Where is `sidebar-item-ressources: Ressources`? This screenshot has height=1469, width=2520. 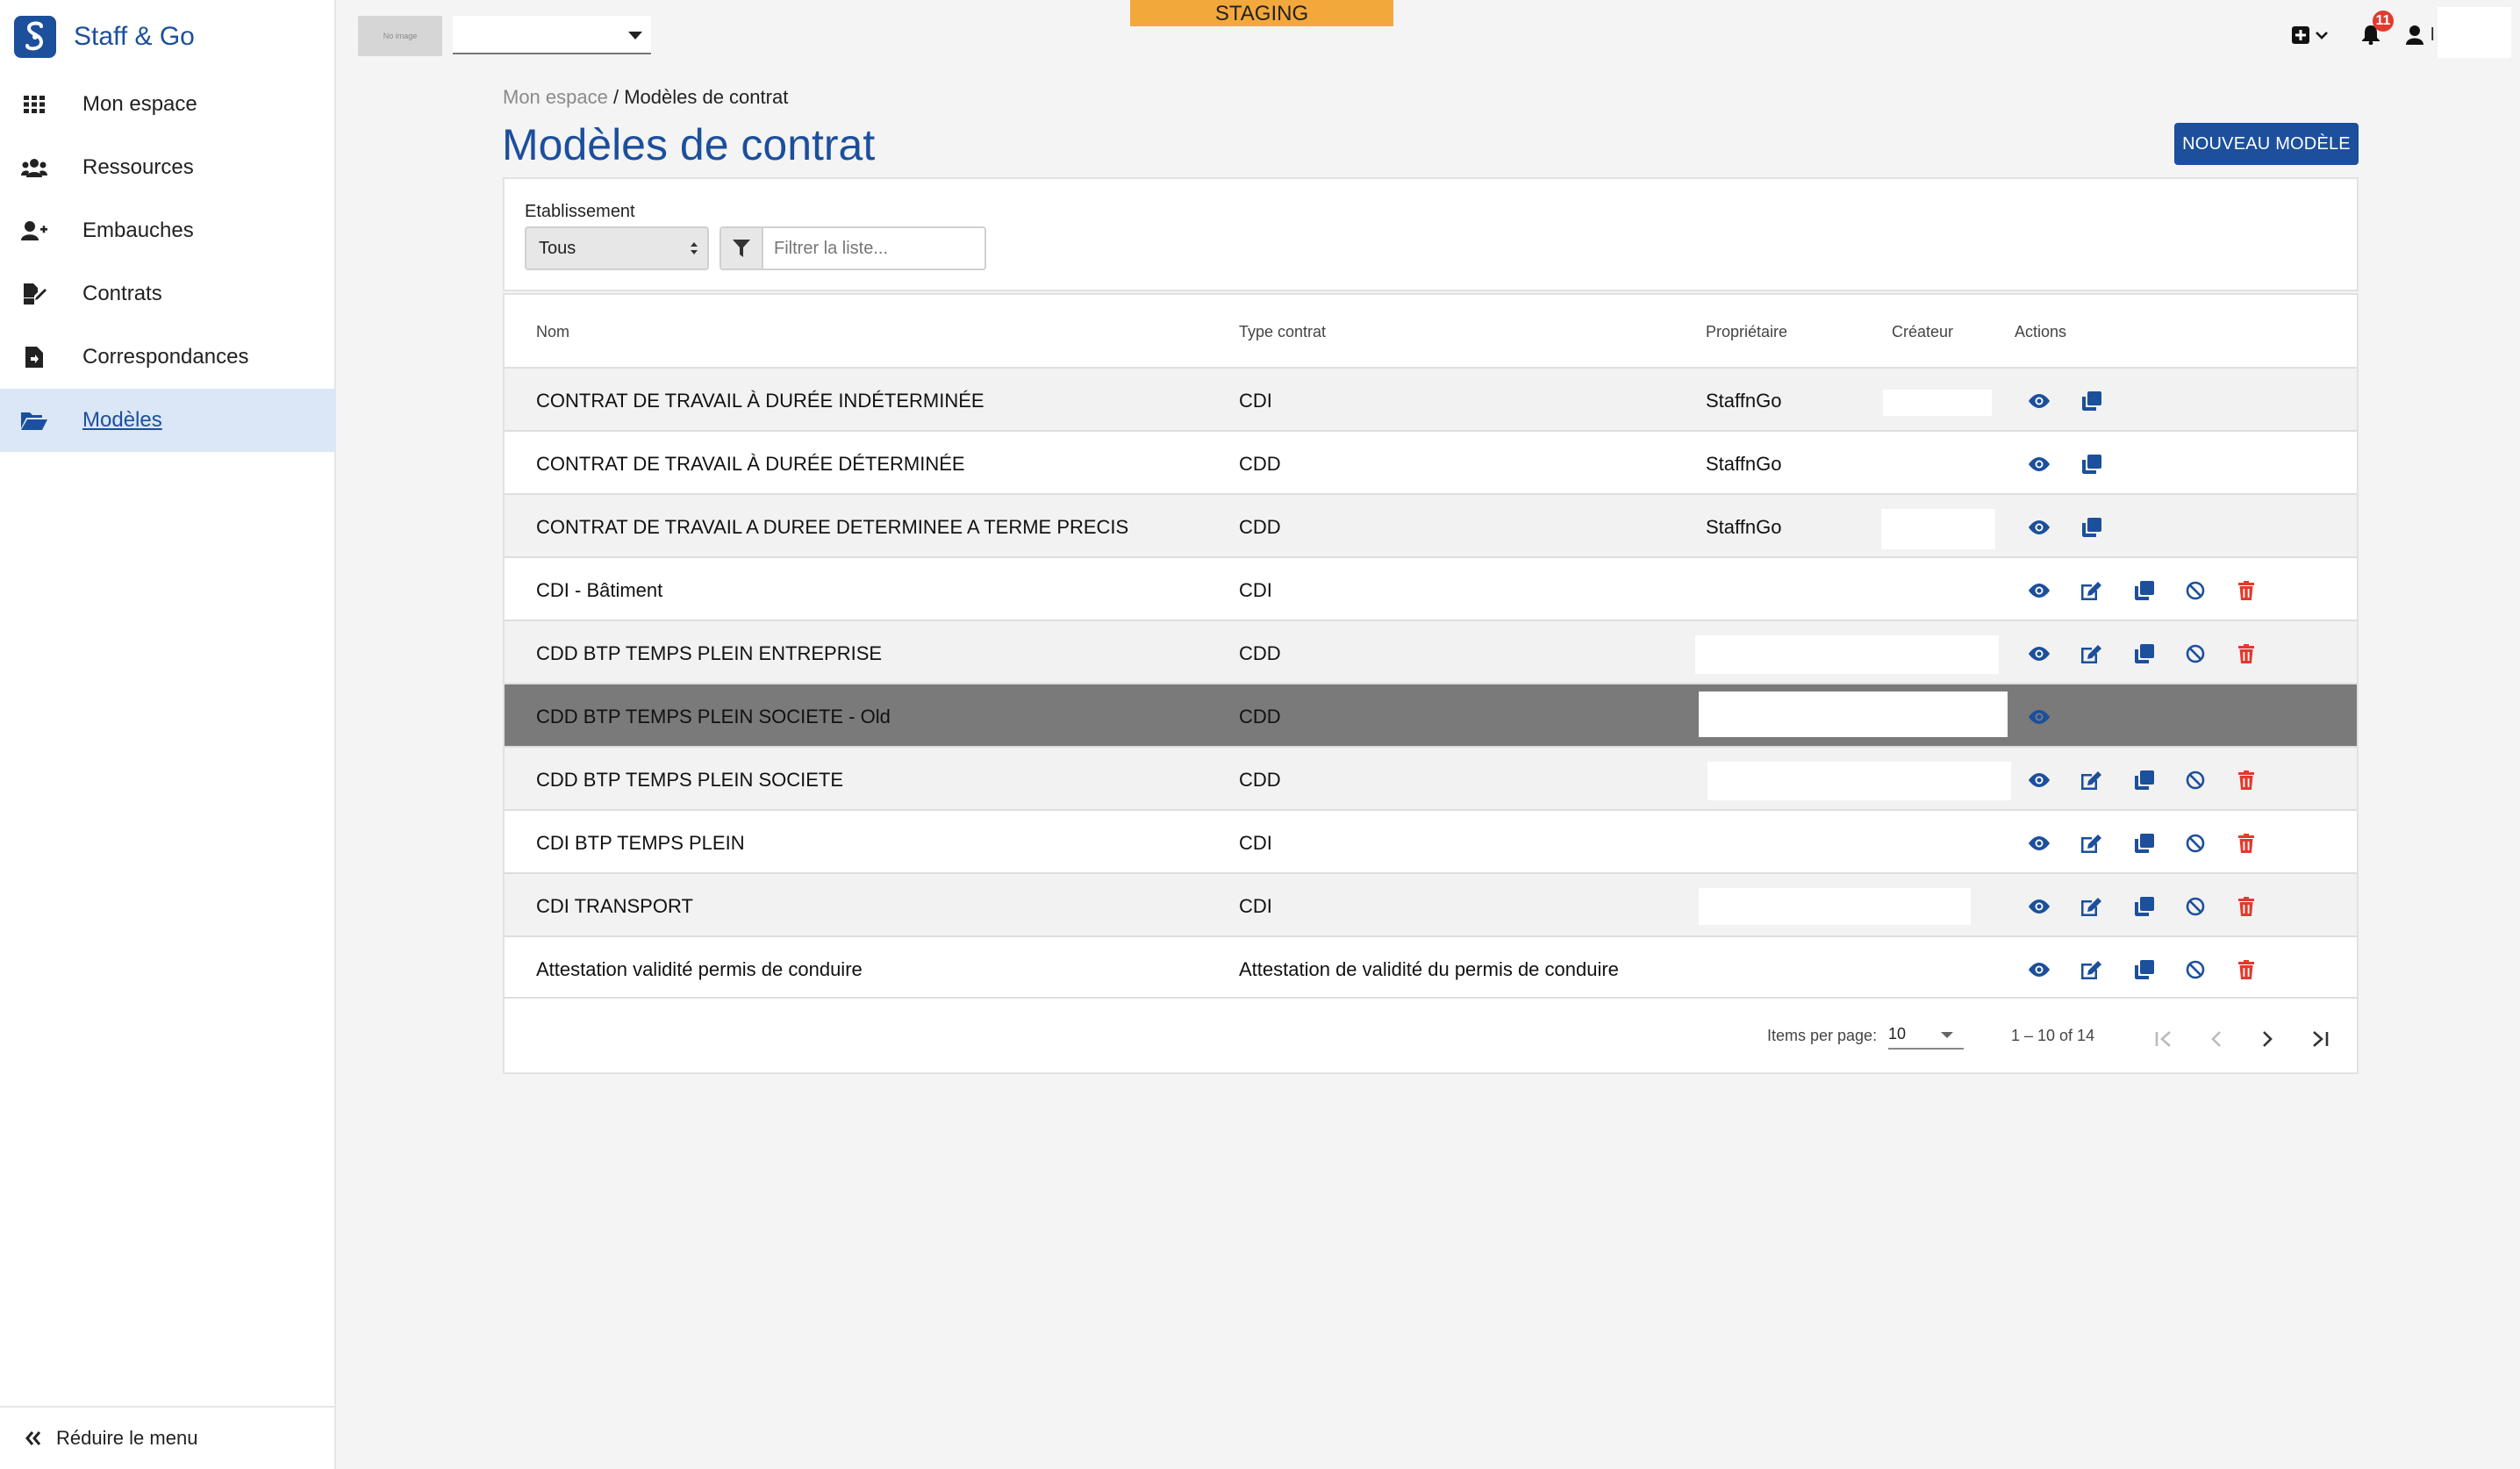
sidebar-item-ressources: Ressources is located at coordinates (168, 167).